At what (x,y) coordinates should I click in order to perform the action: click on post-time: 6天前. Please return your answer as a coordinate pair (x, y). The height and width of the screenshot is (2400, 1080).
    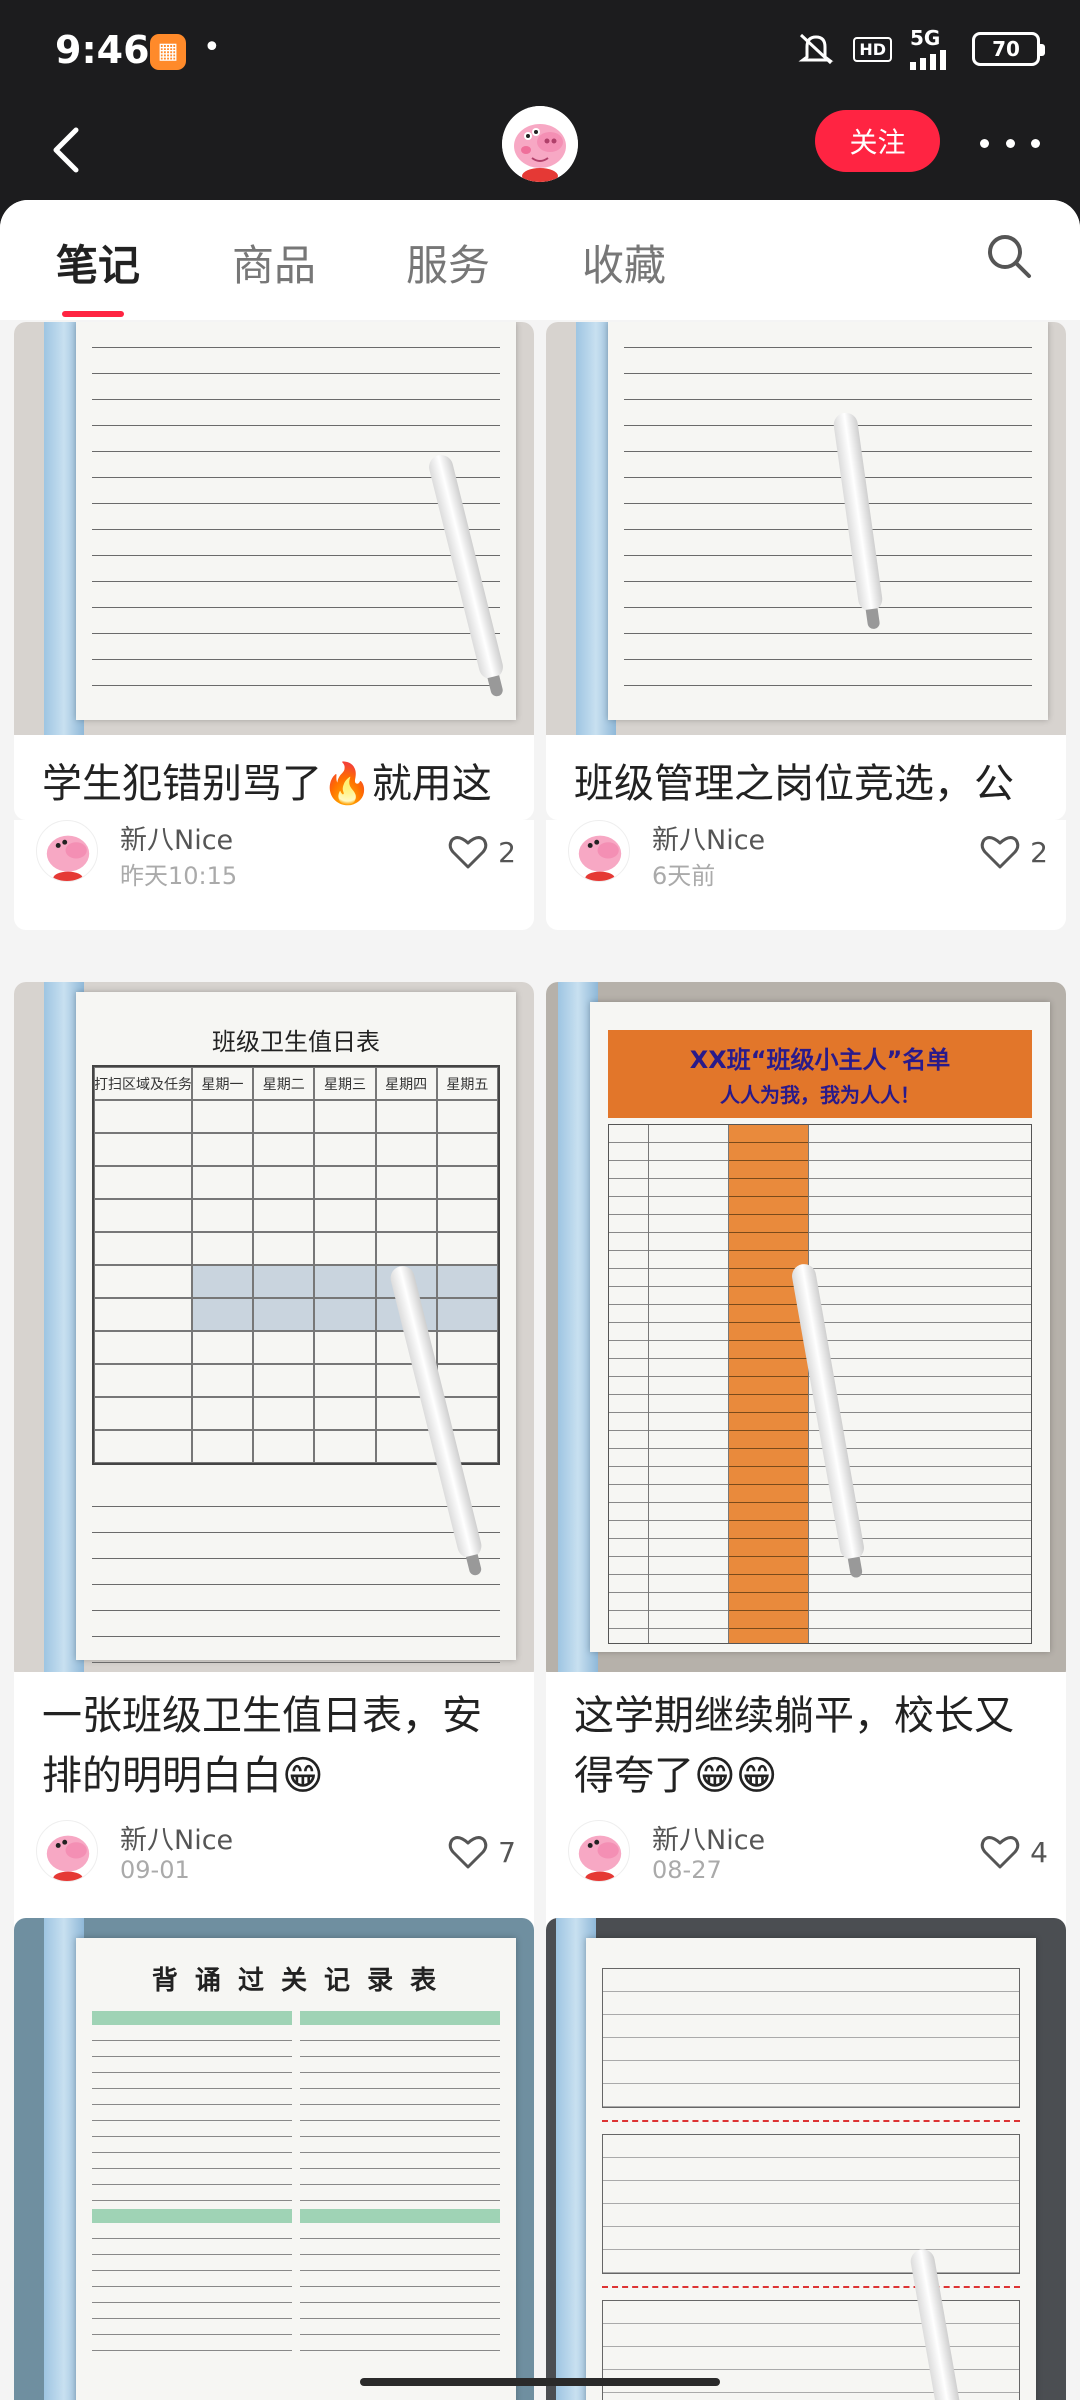
    Looking at the image, I should click on (684, 876).